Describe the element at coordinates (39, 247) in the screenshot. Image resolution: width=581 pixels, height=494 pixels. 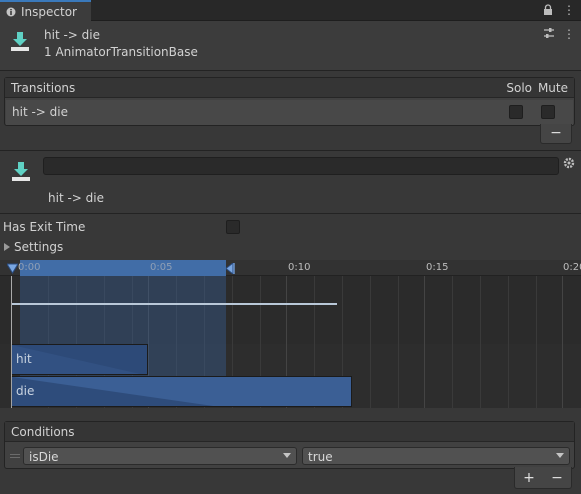
I see `settings-label: Settings` at that location.